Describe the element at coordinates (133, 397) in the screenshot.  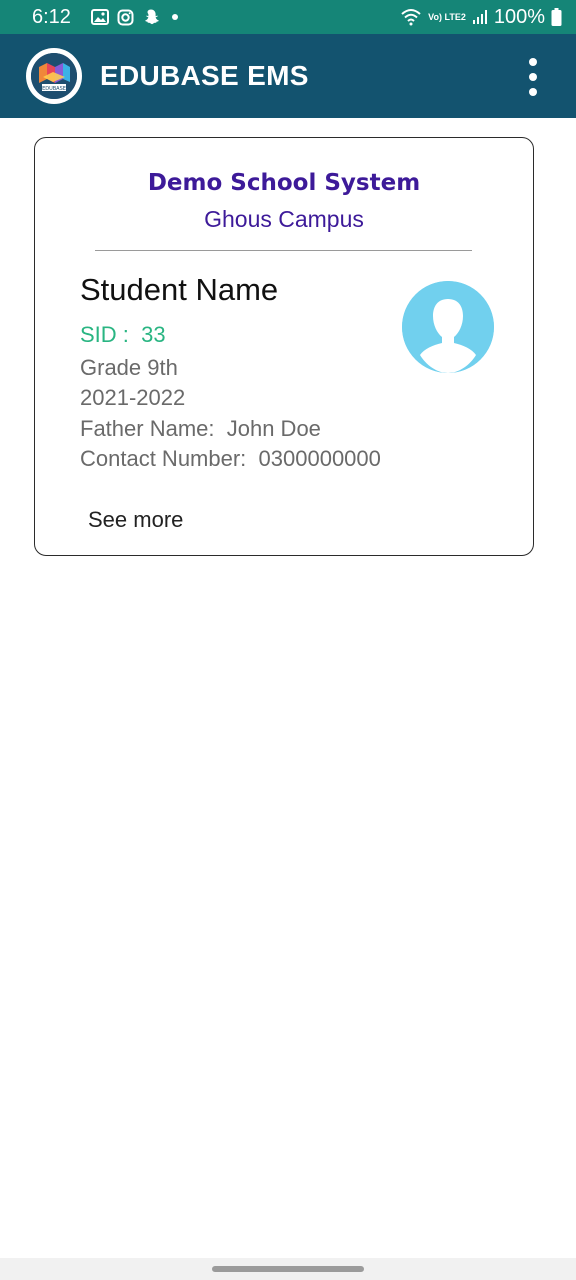
I see `academic-session: 2021-2022` at that location.